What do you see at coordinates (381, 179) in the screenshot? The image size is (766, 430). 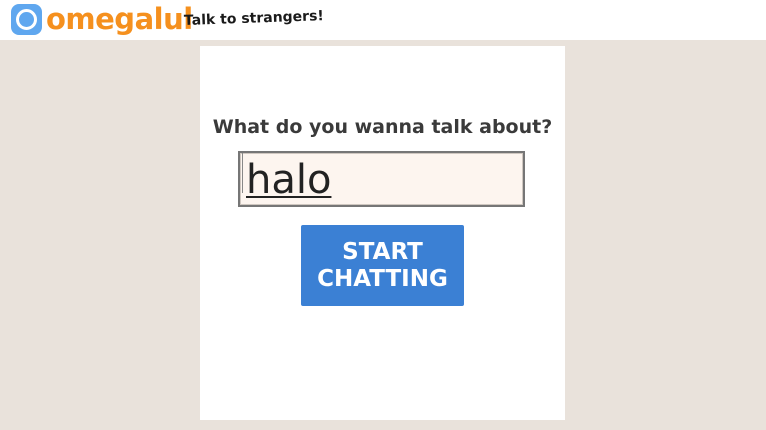 I see `topic-input: halo` at bounding box center [381, 179].